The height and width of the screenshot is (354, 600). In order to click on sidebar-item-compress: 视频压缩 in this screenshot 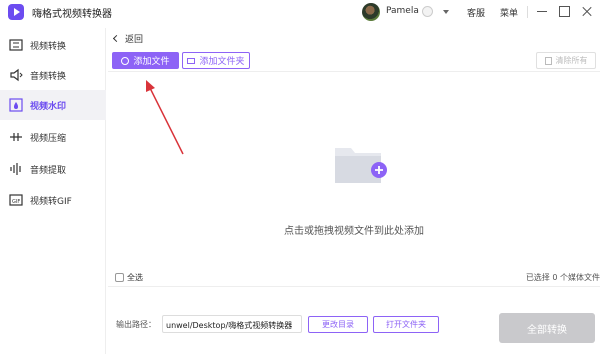, I will do `click(53, 137)`.